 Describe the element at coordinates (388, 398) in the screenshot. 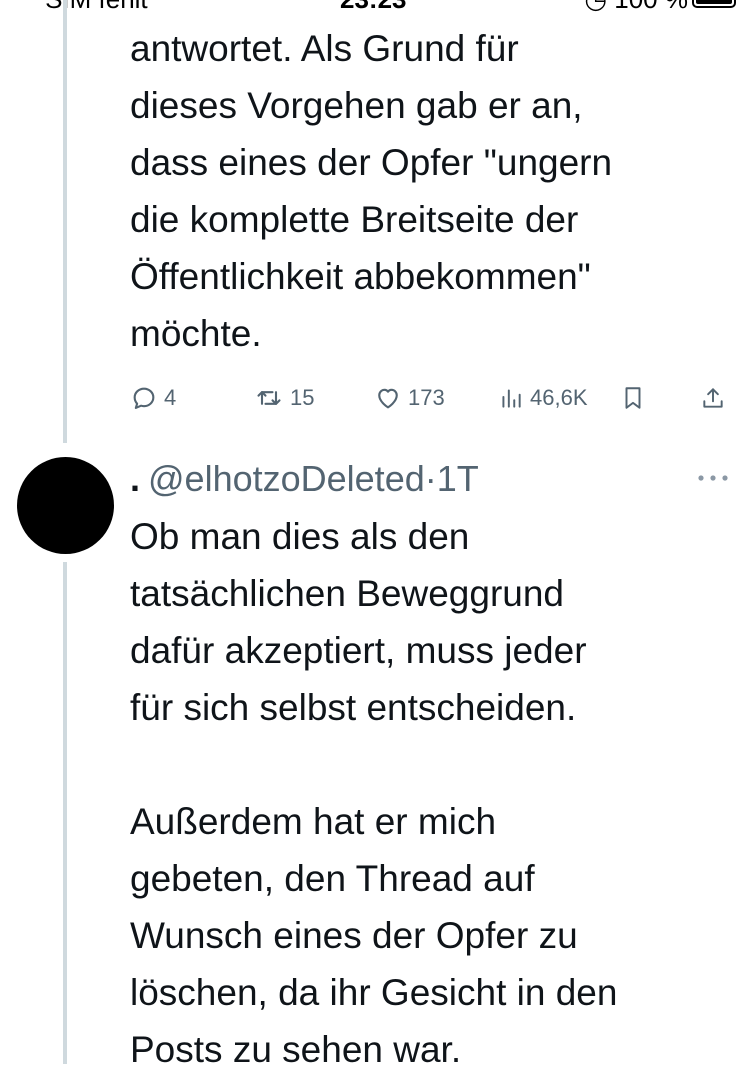

I see `heart-icon` at that location.